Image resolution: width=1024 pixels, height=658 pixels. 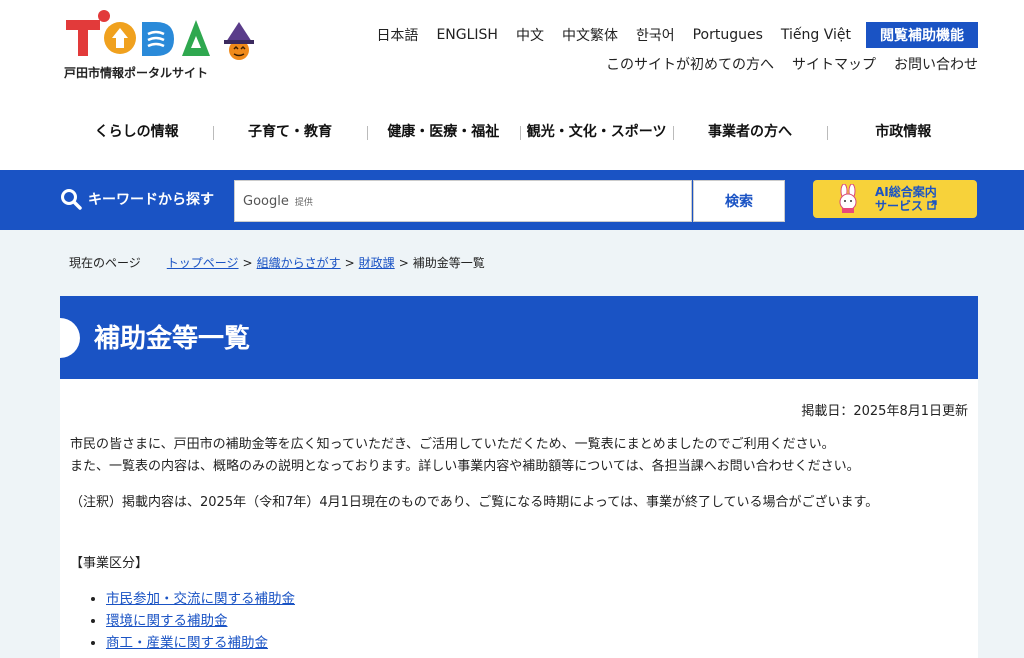 I want to click on search-input: Google 提供, so click(x=463, y=201).